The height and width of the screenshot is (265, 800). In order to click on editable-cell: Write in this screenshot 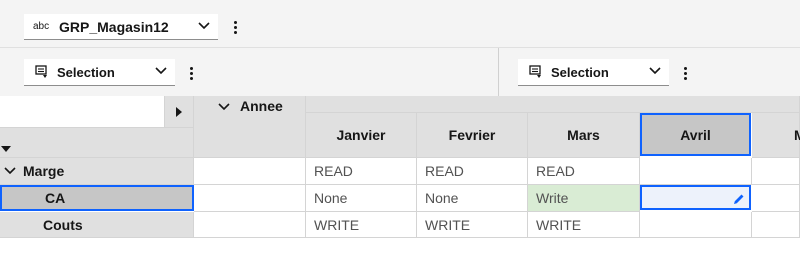, I will do `click(584, 198)`.